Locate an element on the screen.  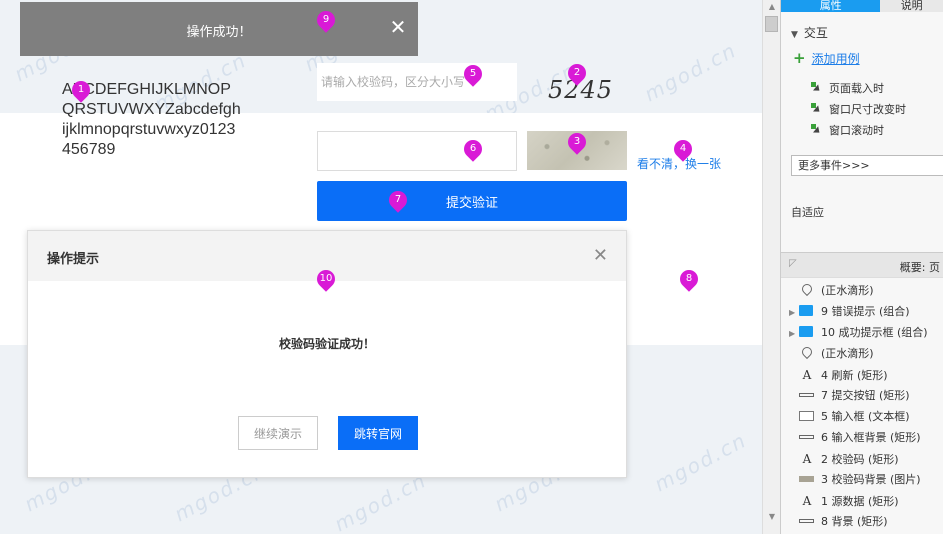
outline-item: A 1 源数据 (矩形) is located at coordinates (844, 501).